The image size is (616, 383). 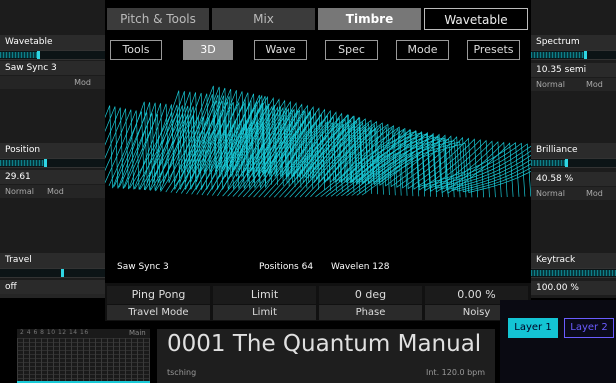 I want to click on param-label-keytrack: Keytrack, so click(x=573, y=260).